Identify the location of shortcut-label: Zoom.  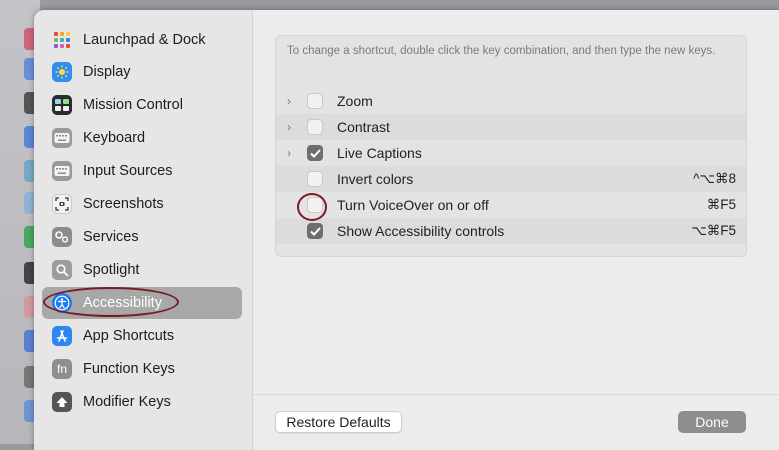
(355, 101).